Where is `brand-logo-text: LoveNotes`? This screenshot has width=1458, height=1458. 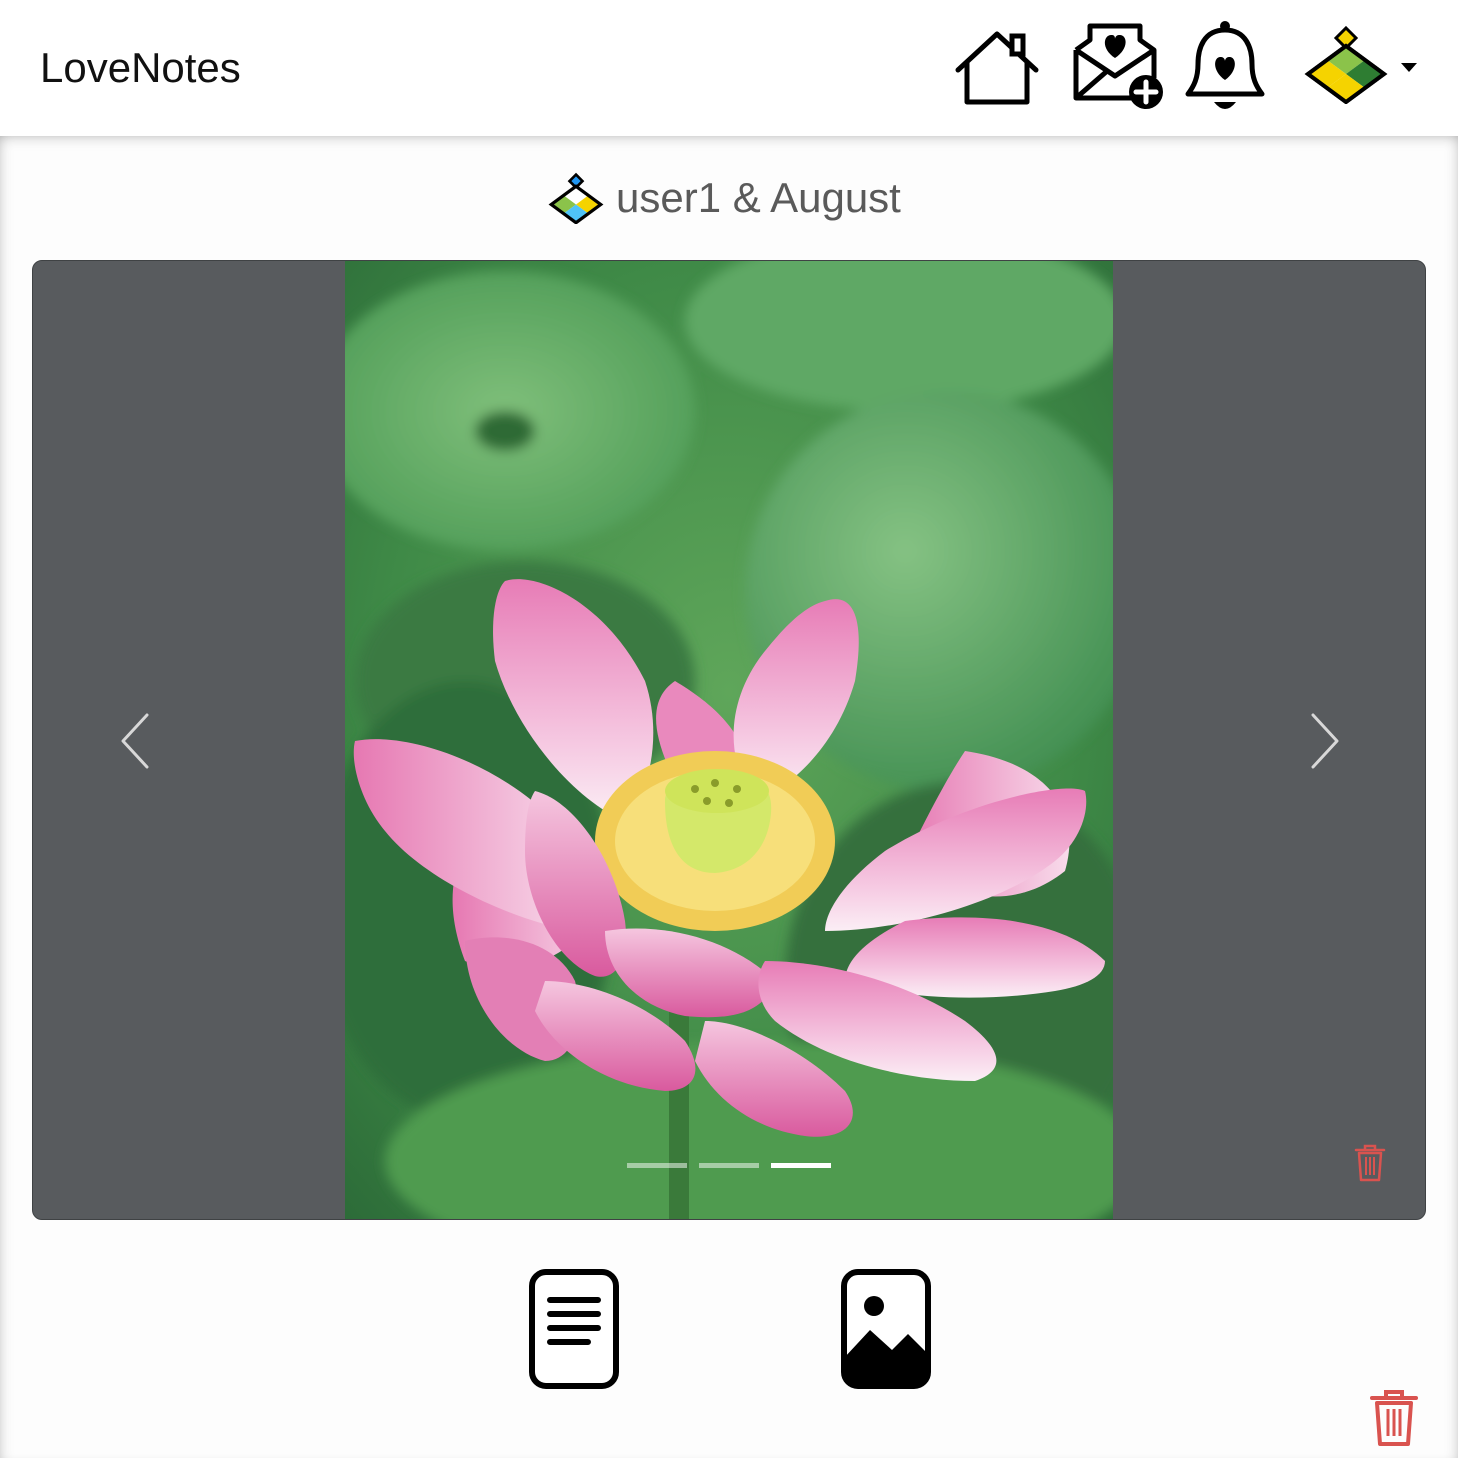 brand-logo-text: LoveNotes is located at coordinates (140, 68).